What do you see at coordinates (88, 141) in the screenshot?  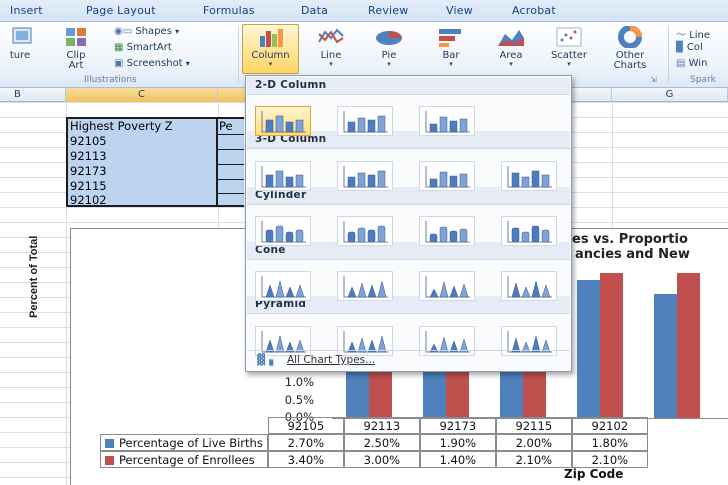 I see `zip-cell: 92105` at bounding box center [88, 141].